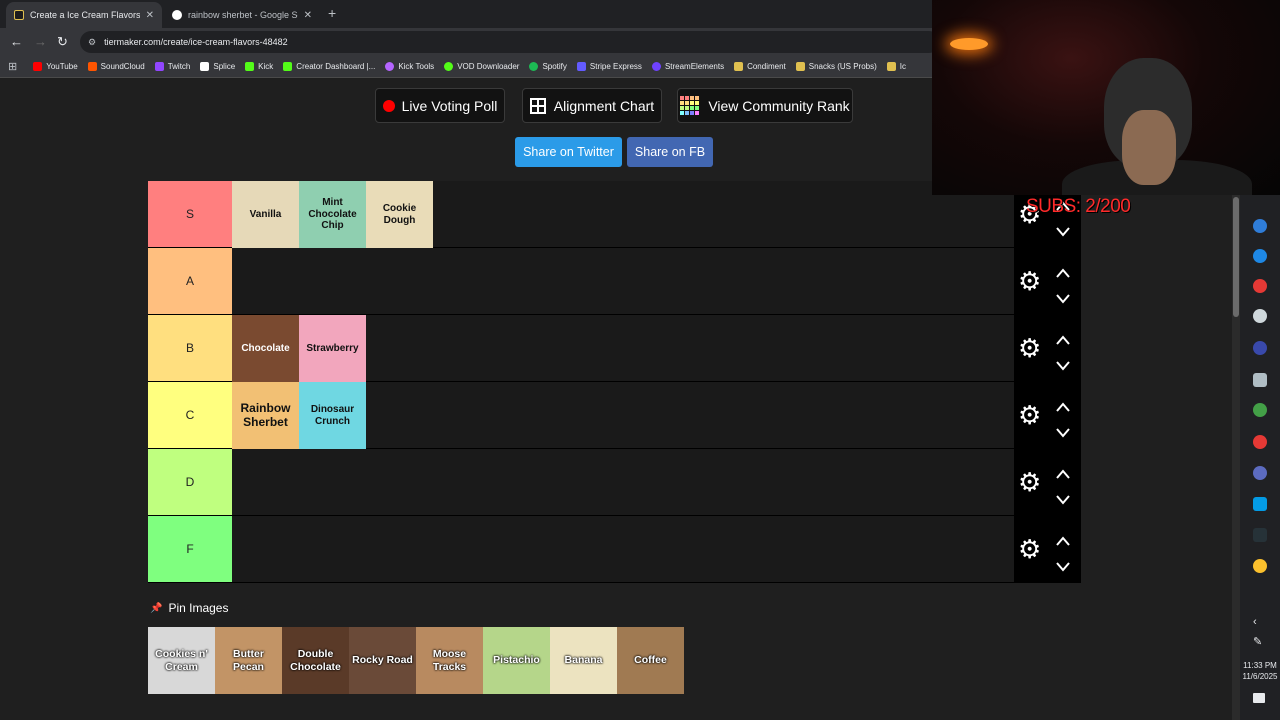 Image resolution: width=1280 pixels, height=720 pixels. What do you see at coordinates (116, 66) in the screenshot?
I see `bookmark-soundcloud: SoundCloud` at bounding box center [116, 66].